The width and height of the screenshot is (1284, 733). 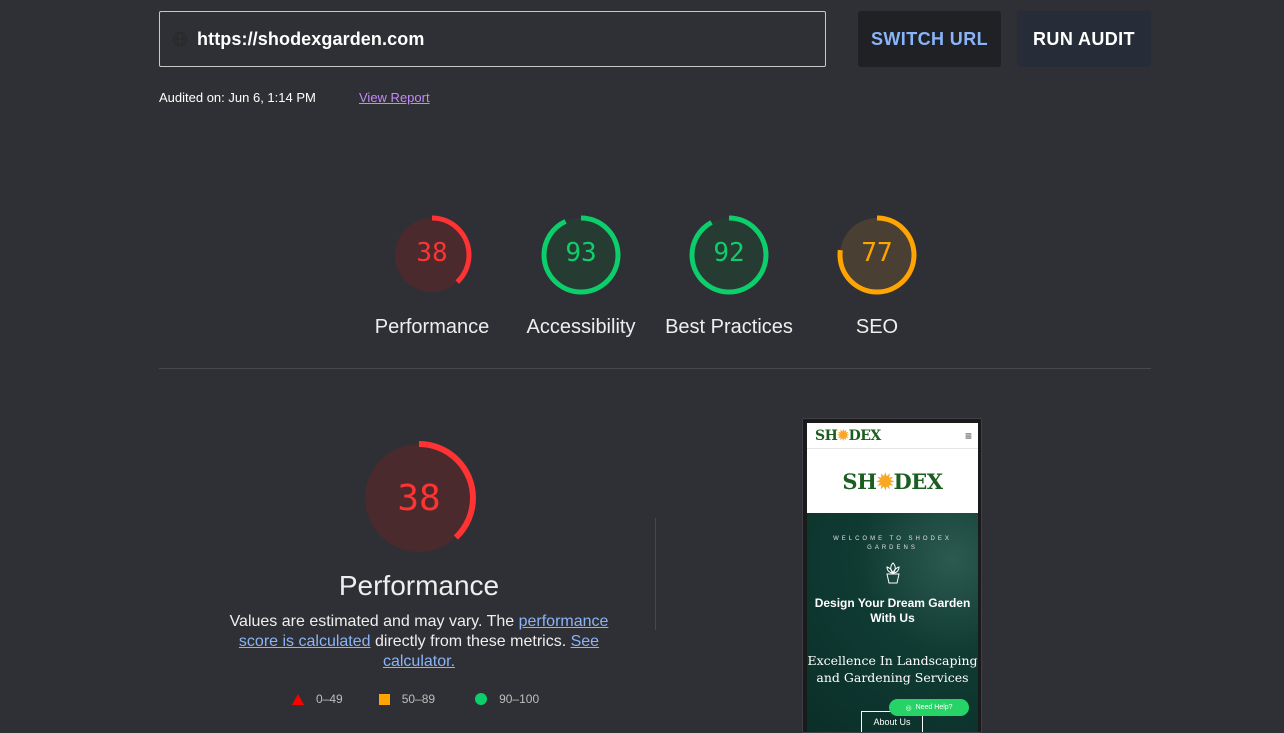 What do you see at coordinates (581, 253) in the screenshot?
I see `gauge-score: 93` at bounding box center [581, 253].